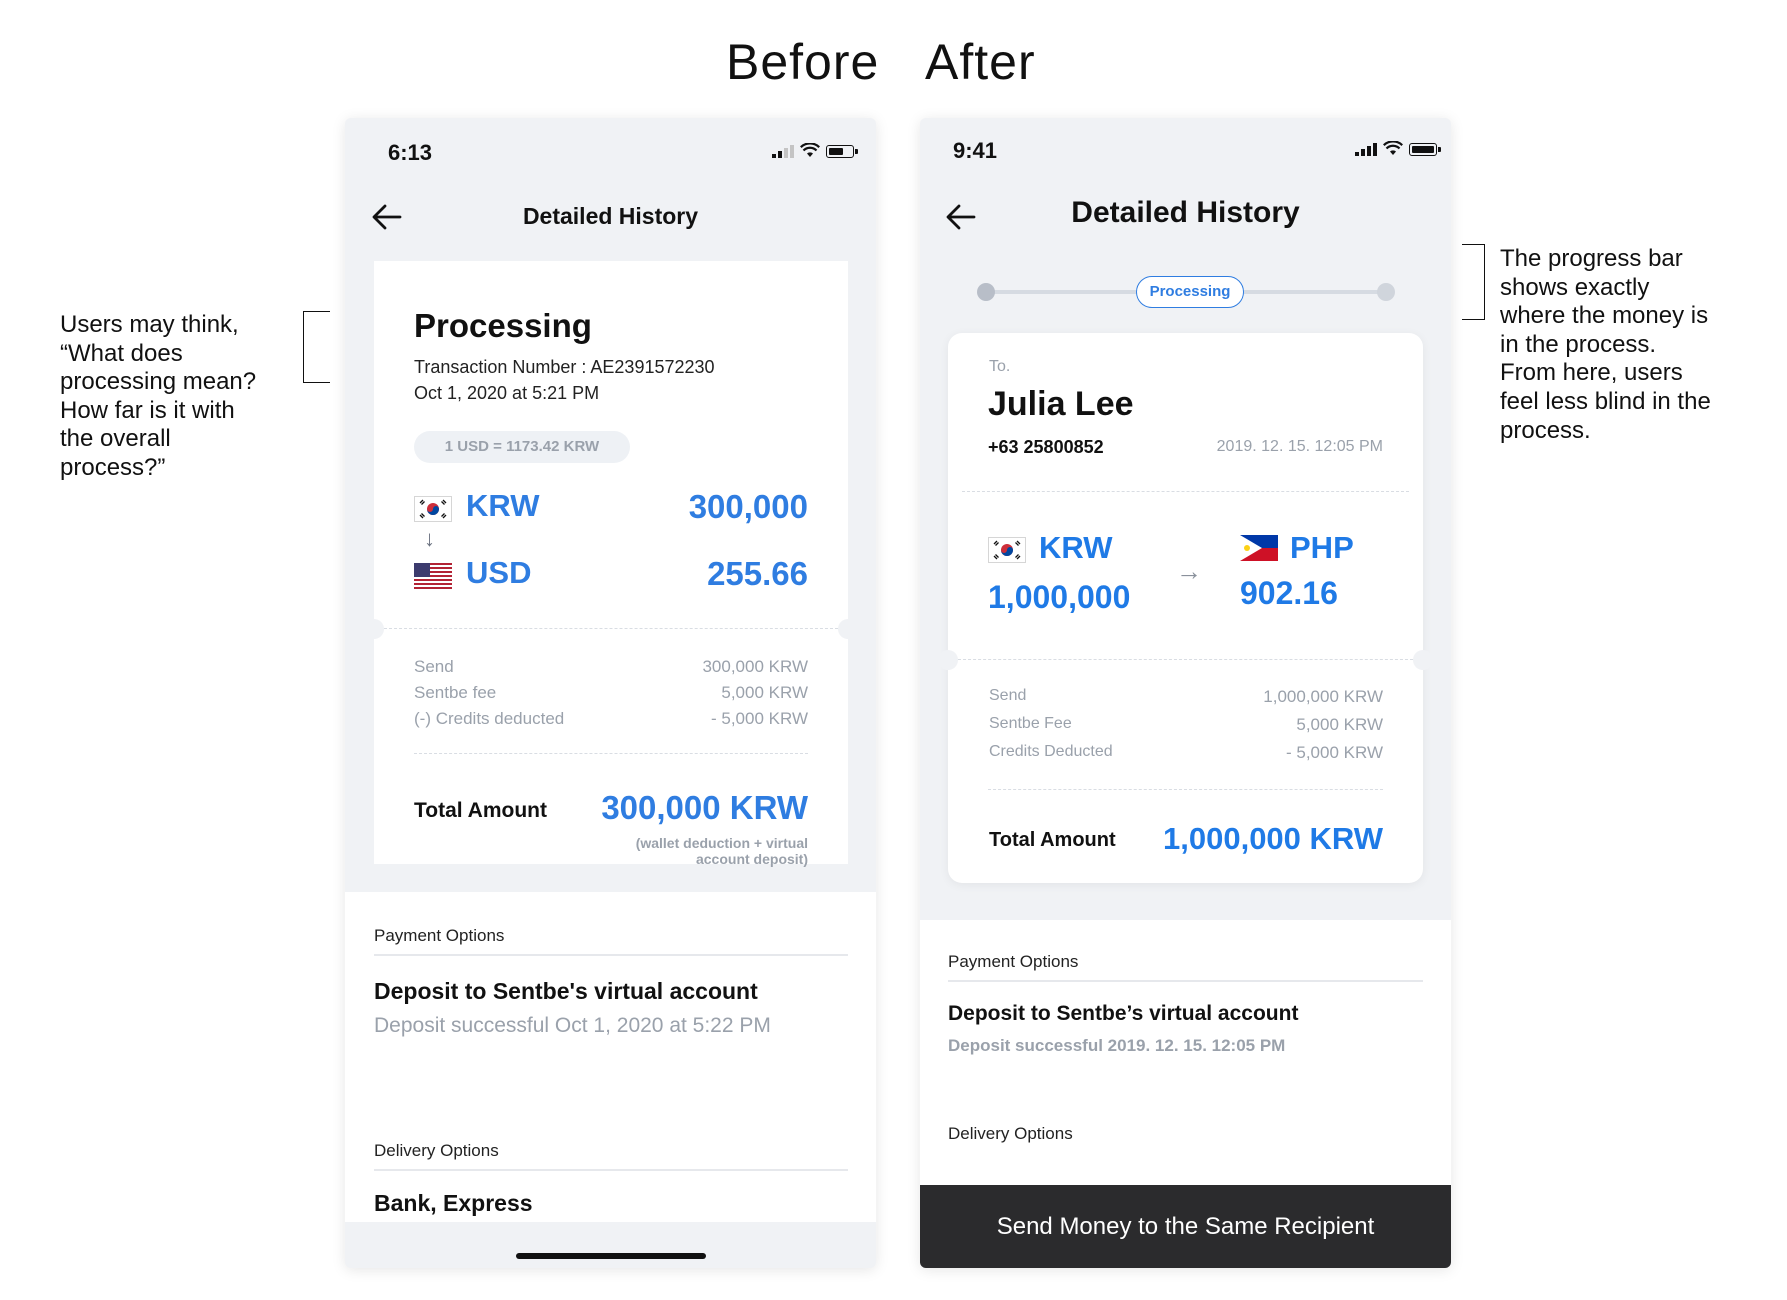  Describe the element at coordinates (316, 347) in the screenshot. I see `left-bracket` at that location.